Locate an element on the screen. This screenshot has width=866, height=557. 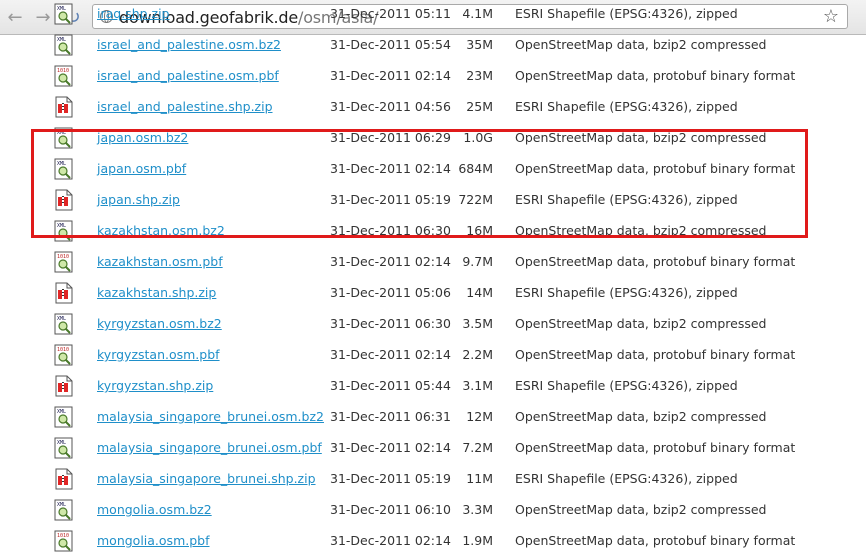
file-link: japan.osm.bz2 is located at coordinates (142, 137).